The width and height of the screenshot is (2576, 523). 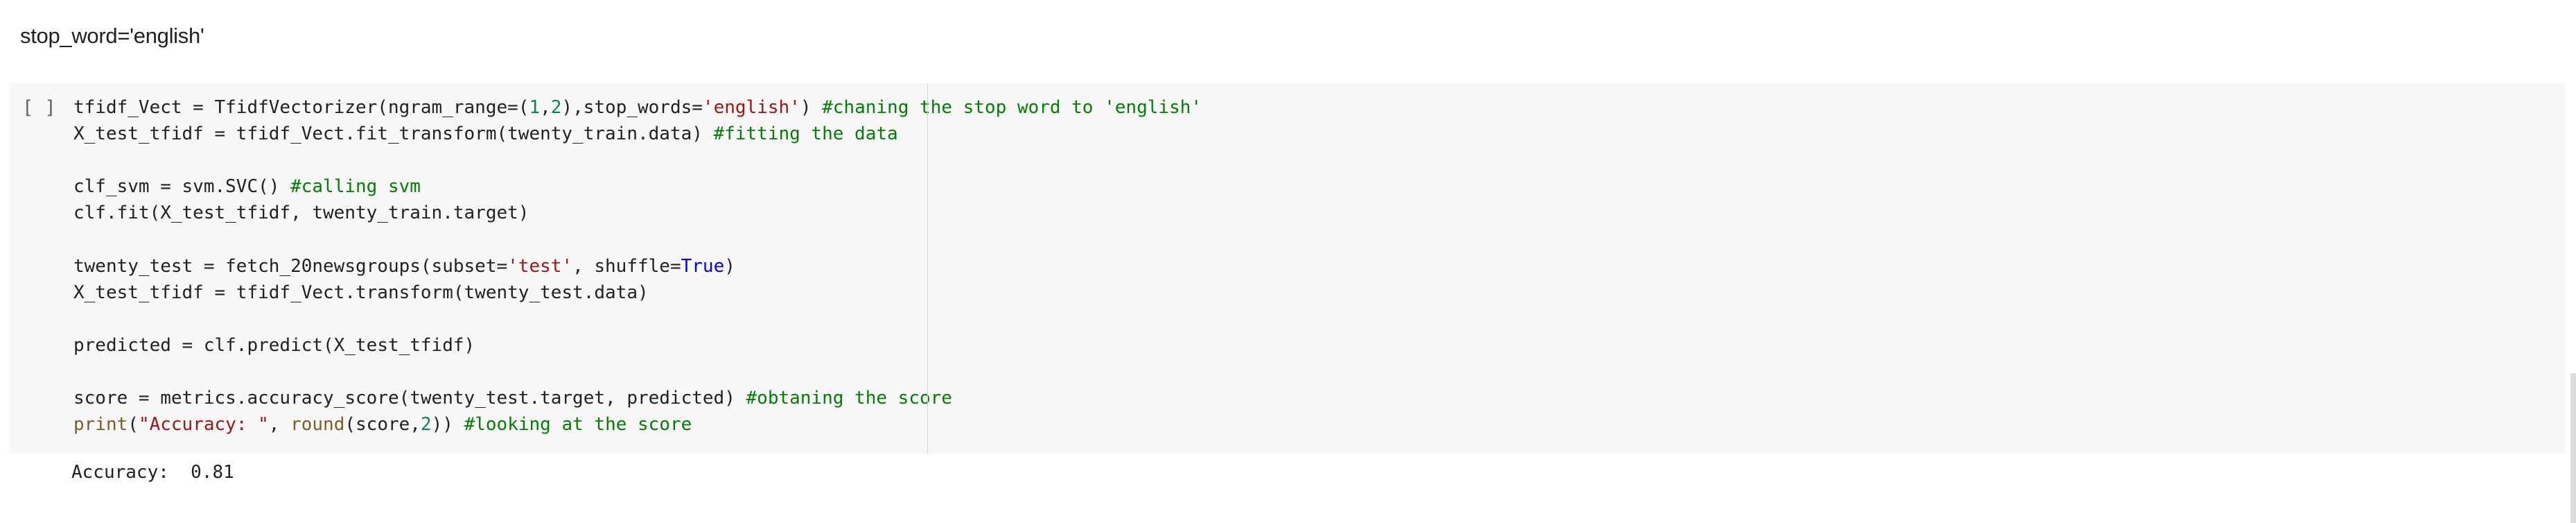 What do you see at coordinates (632, 107) in the screenshot?
I see `code-token: ),stop_words=` at bounding box center [632, 107].